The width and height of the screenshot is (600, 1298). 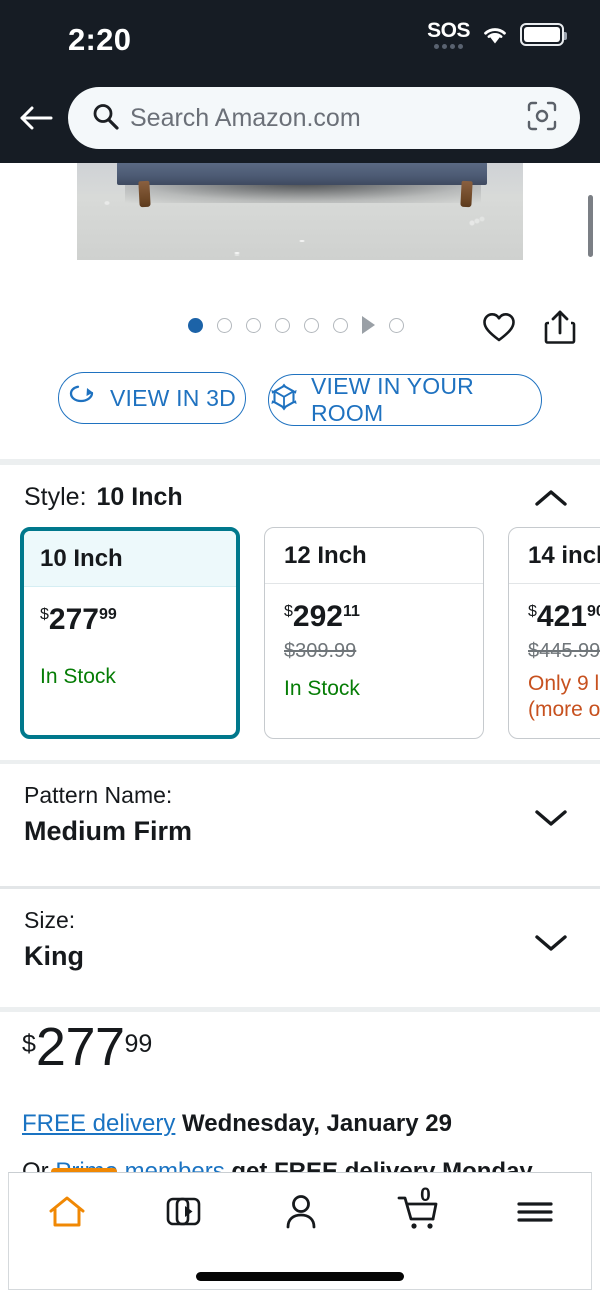 I want to click on style-selected-value: 10 Inch, so click(x=139, y=497).